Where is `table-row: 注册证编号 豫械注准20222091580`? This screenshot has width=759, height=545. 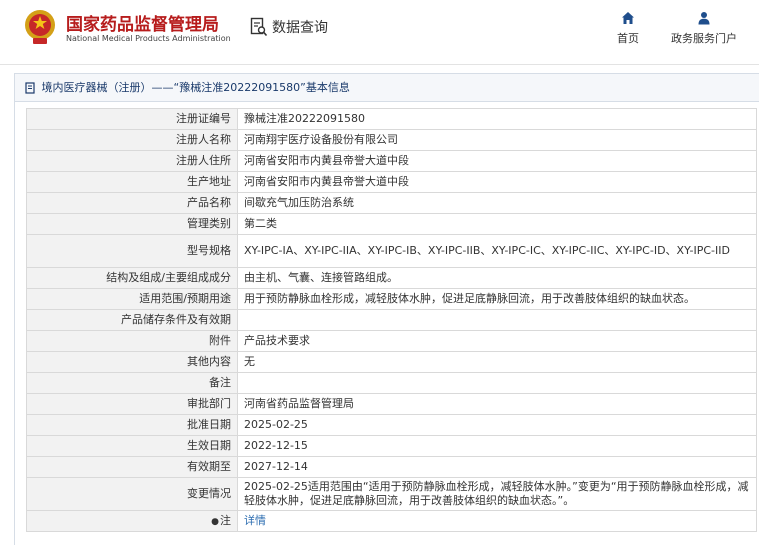
table-row: 注册证编号 豫械注准20222091580 is located at coordinates (391, 119).